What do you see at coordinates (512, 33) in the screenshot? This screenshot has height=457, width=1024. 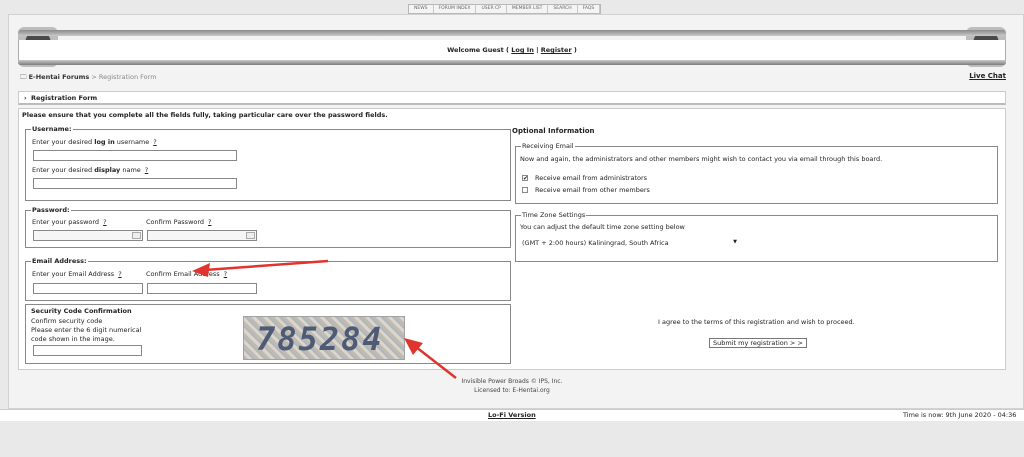 I see `banner-top-bar` at bounding box center [512, 33].